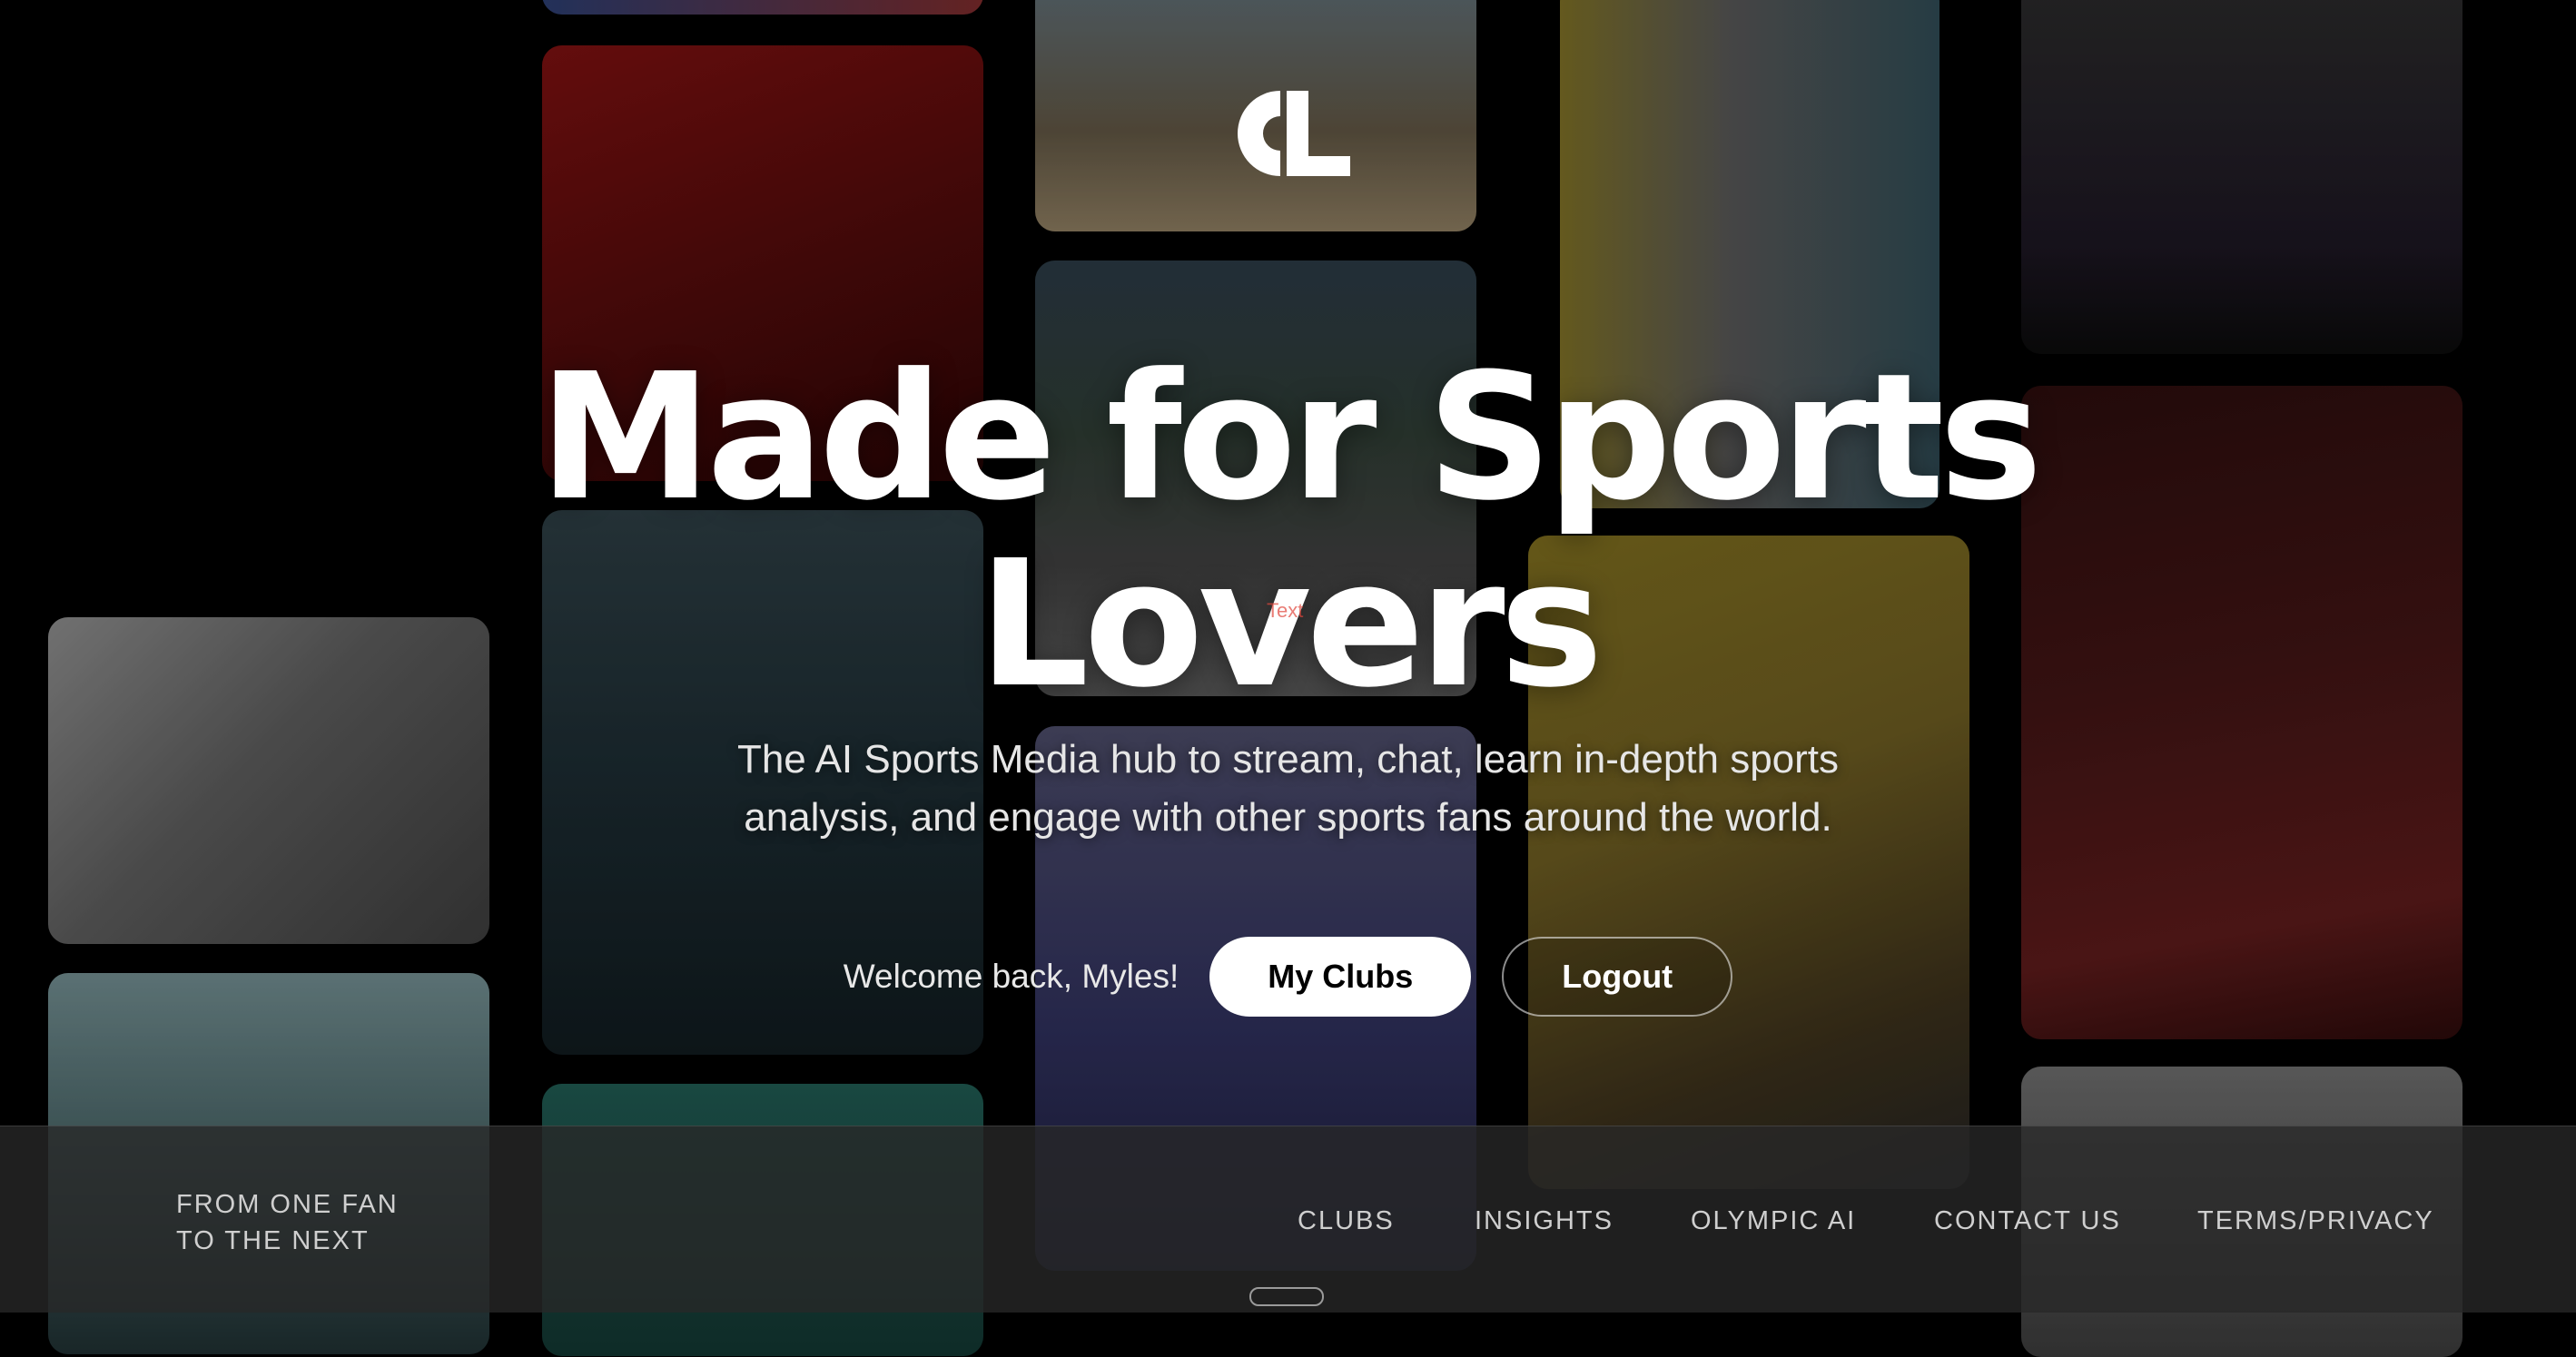 This screenshot has height=1357, width=2576. I want to click on hero-tiny-label: Text, so click(1285, 610).